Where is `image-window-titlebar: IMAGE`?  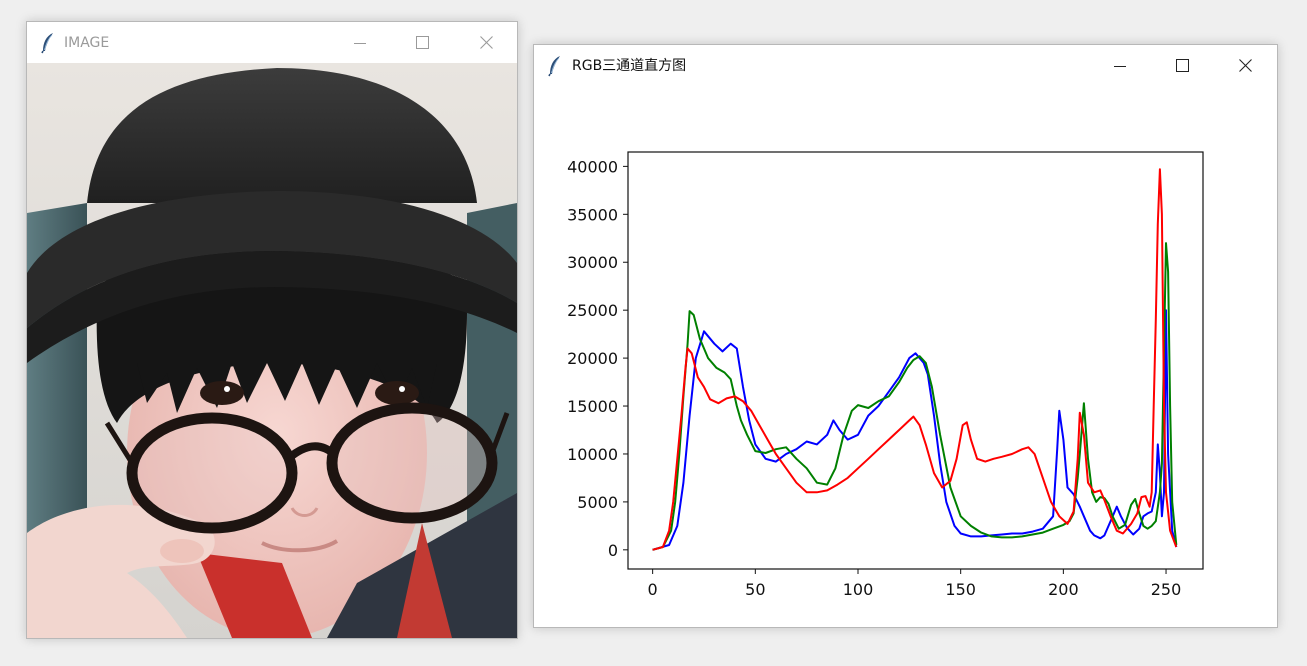 image-window-titlebar: IMAGE is located at coordinates (272, 42).